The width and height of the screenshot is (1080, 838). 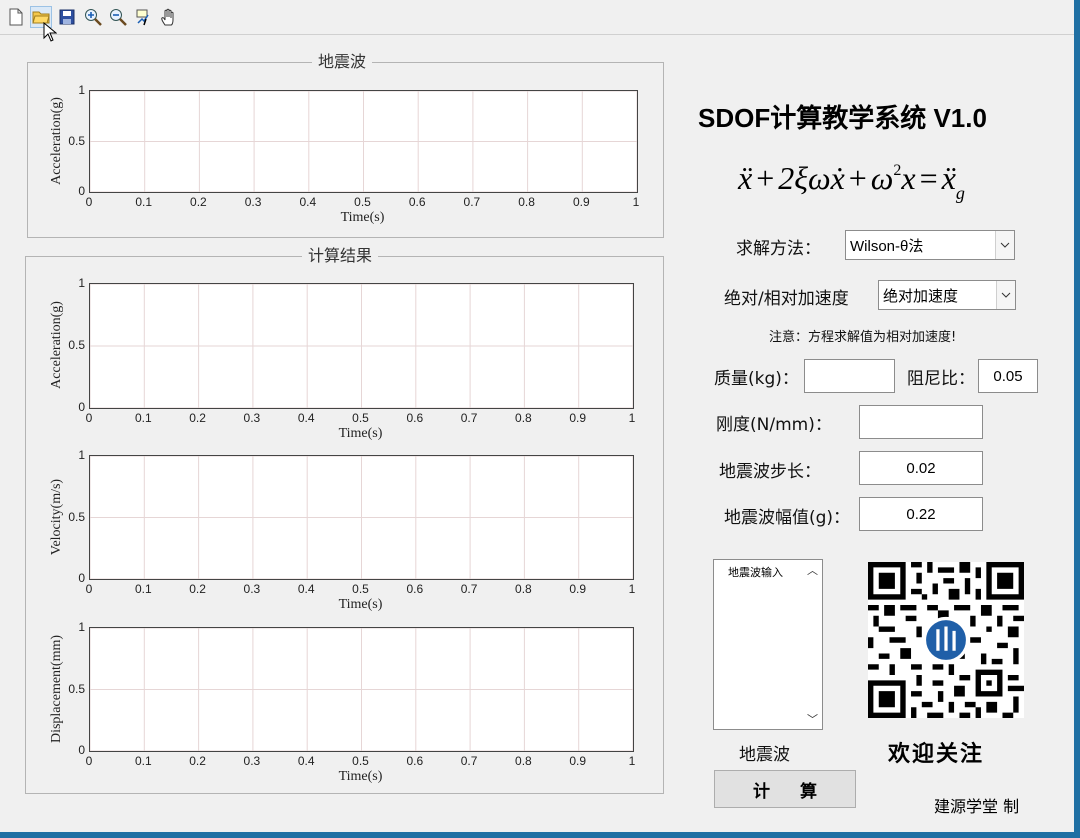 What do you see at coordinates (921, 514) in the screenshot?
I see `amplitude-field: 0.22` at bounding box center [921, 514].